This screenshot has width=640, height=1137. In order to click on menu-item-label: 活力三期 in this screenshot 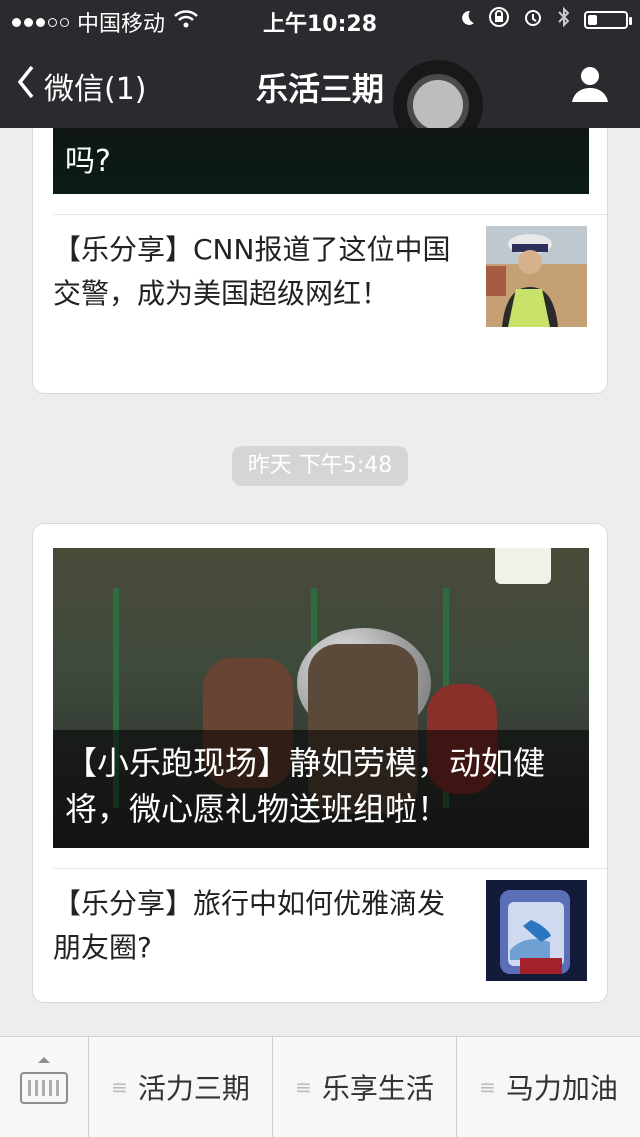, I will do `click(193, 1088)`.